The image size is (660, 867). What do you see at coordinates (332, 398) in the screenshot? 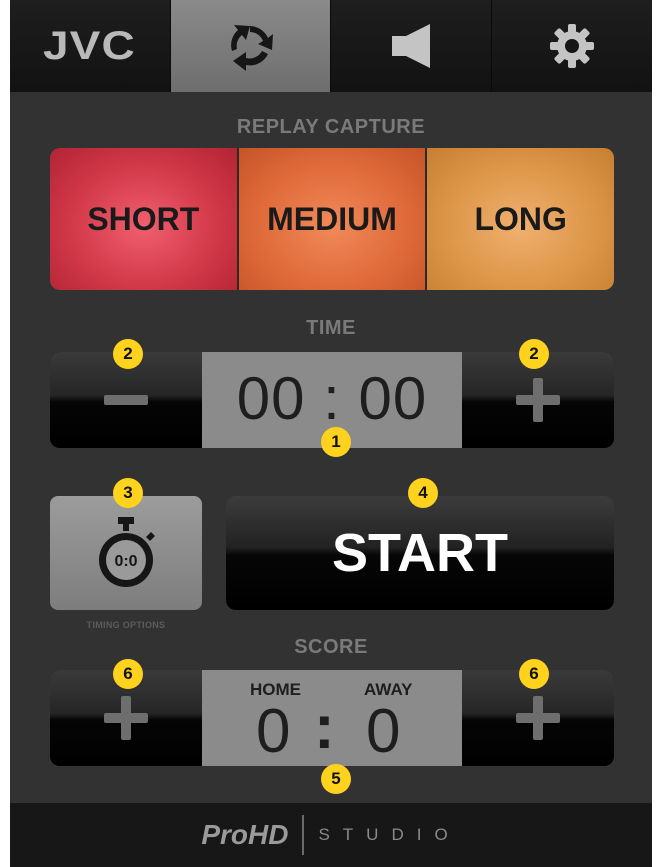
I see `time-value: 00` at bounding box center [332, 398].